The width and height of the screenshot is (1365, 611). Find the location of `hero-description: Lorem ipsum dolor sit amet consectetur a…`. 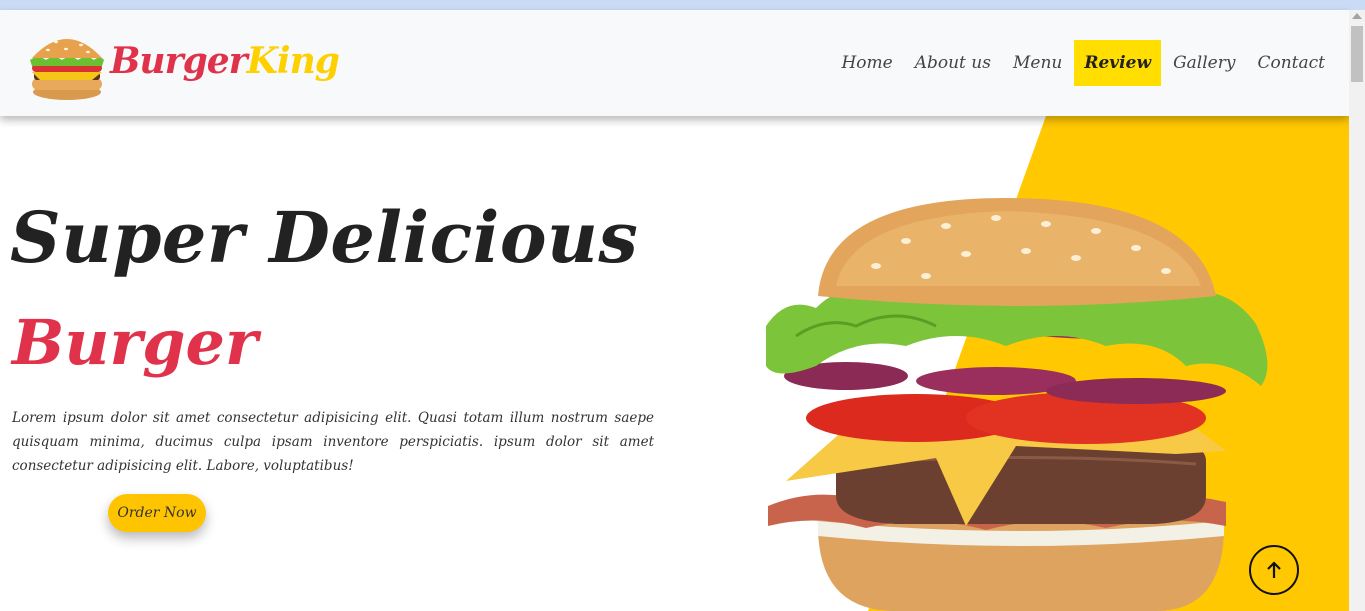

hero-description: Lorem ipsum dolor sit amet consectetur a… is located at coordinates (333, 442).